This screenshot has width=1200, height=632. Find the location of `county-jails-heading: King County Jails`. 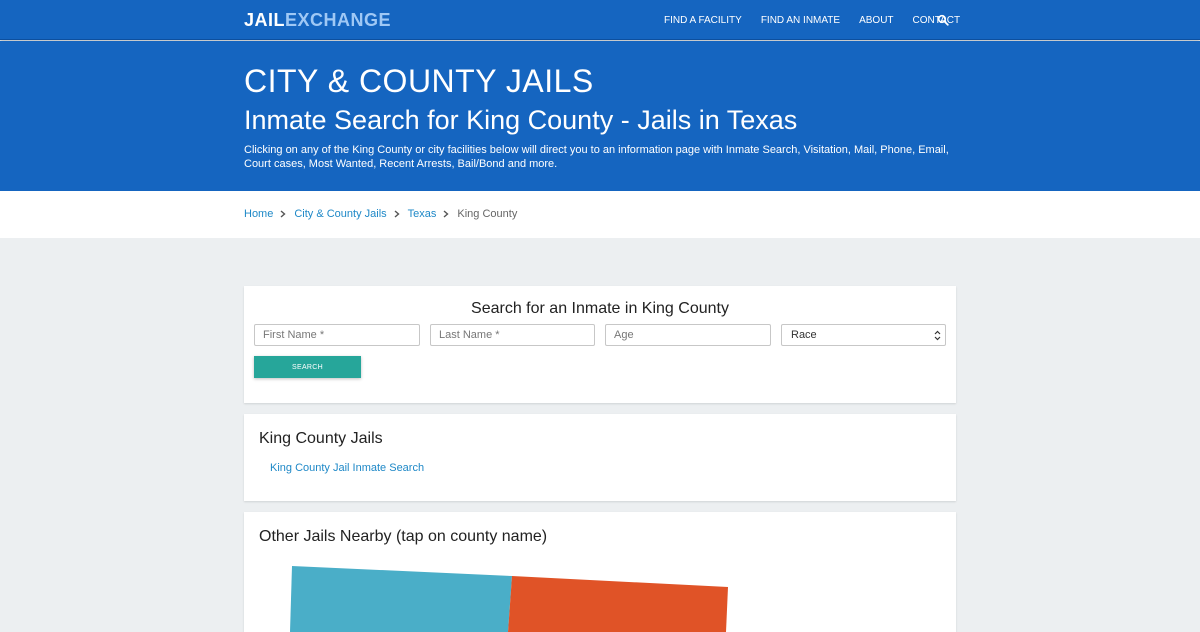

county-jails-heading: King County Jails is located at coordinates (321, 438).